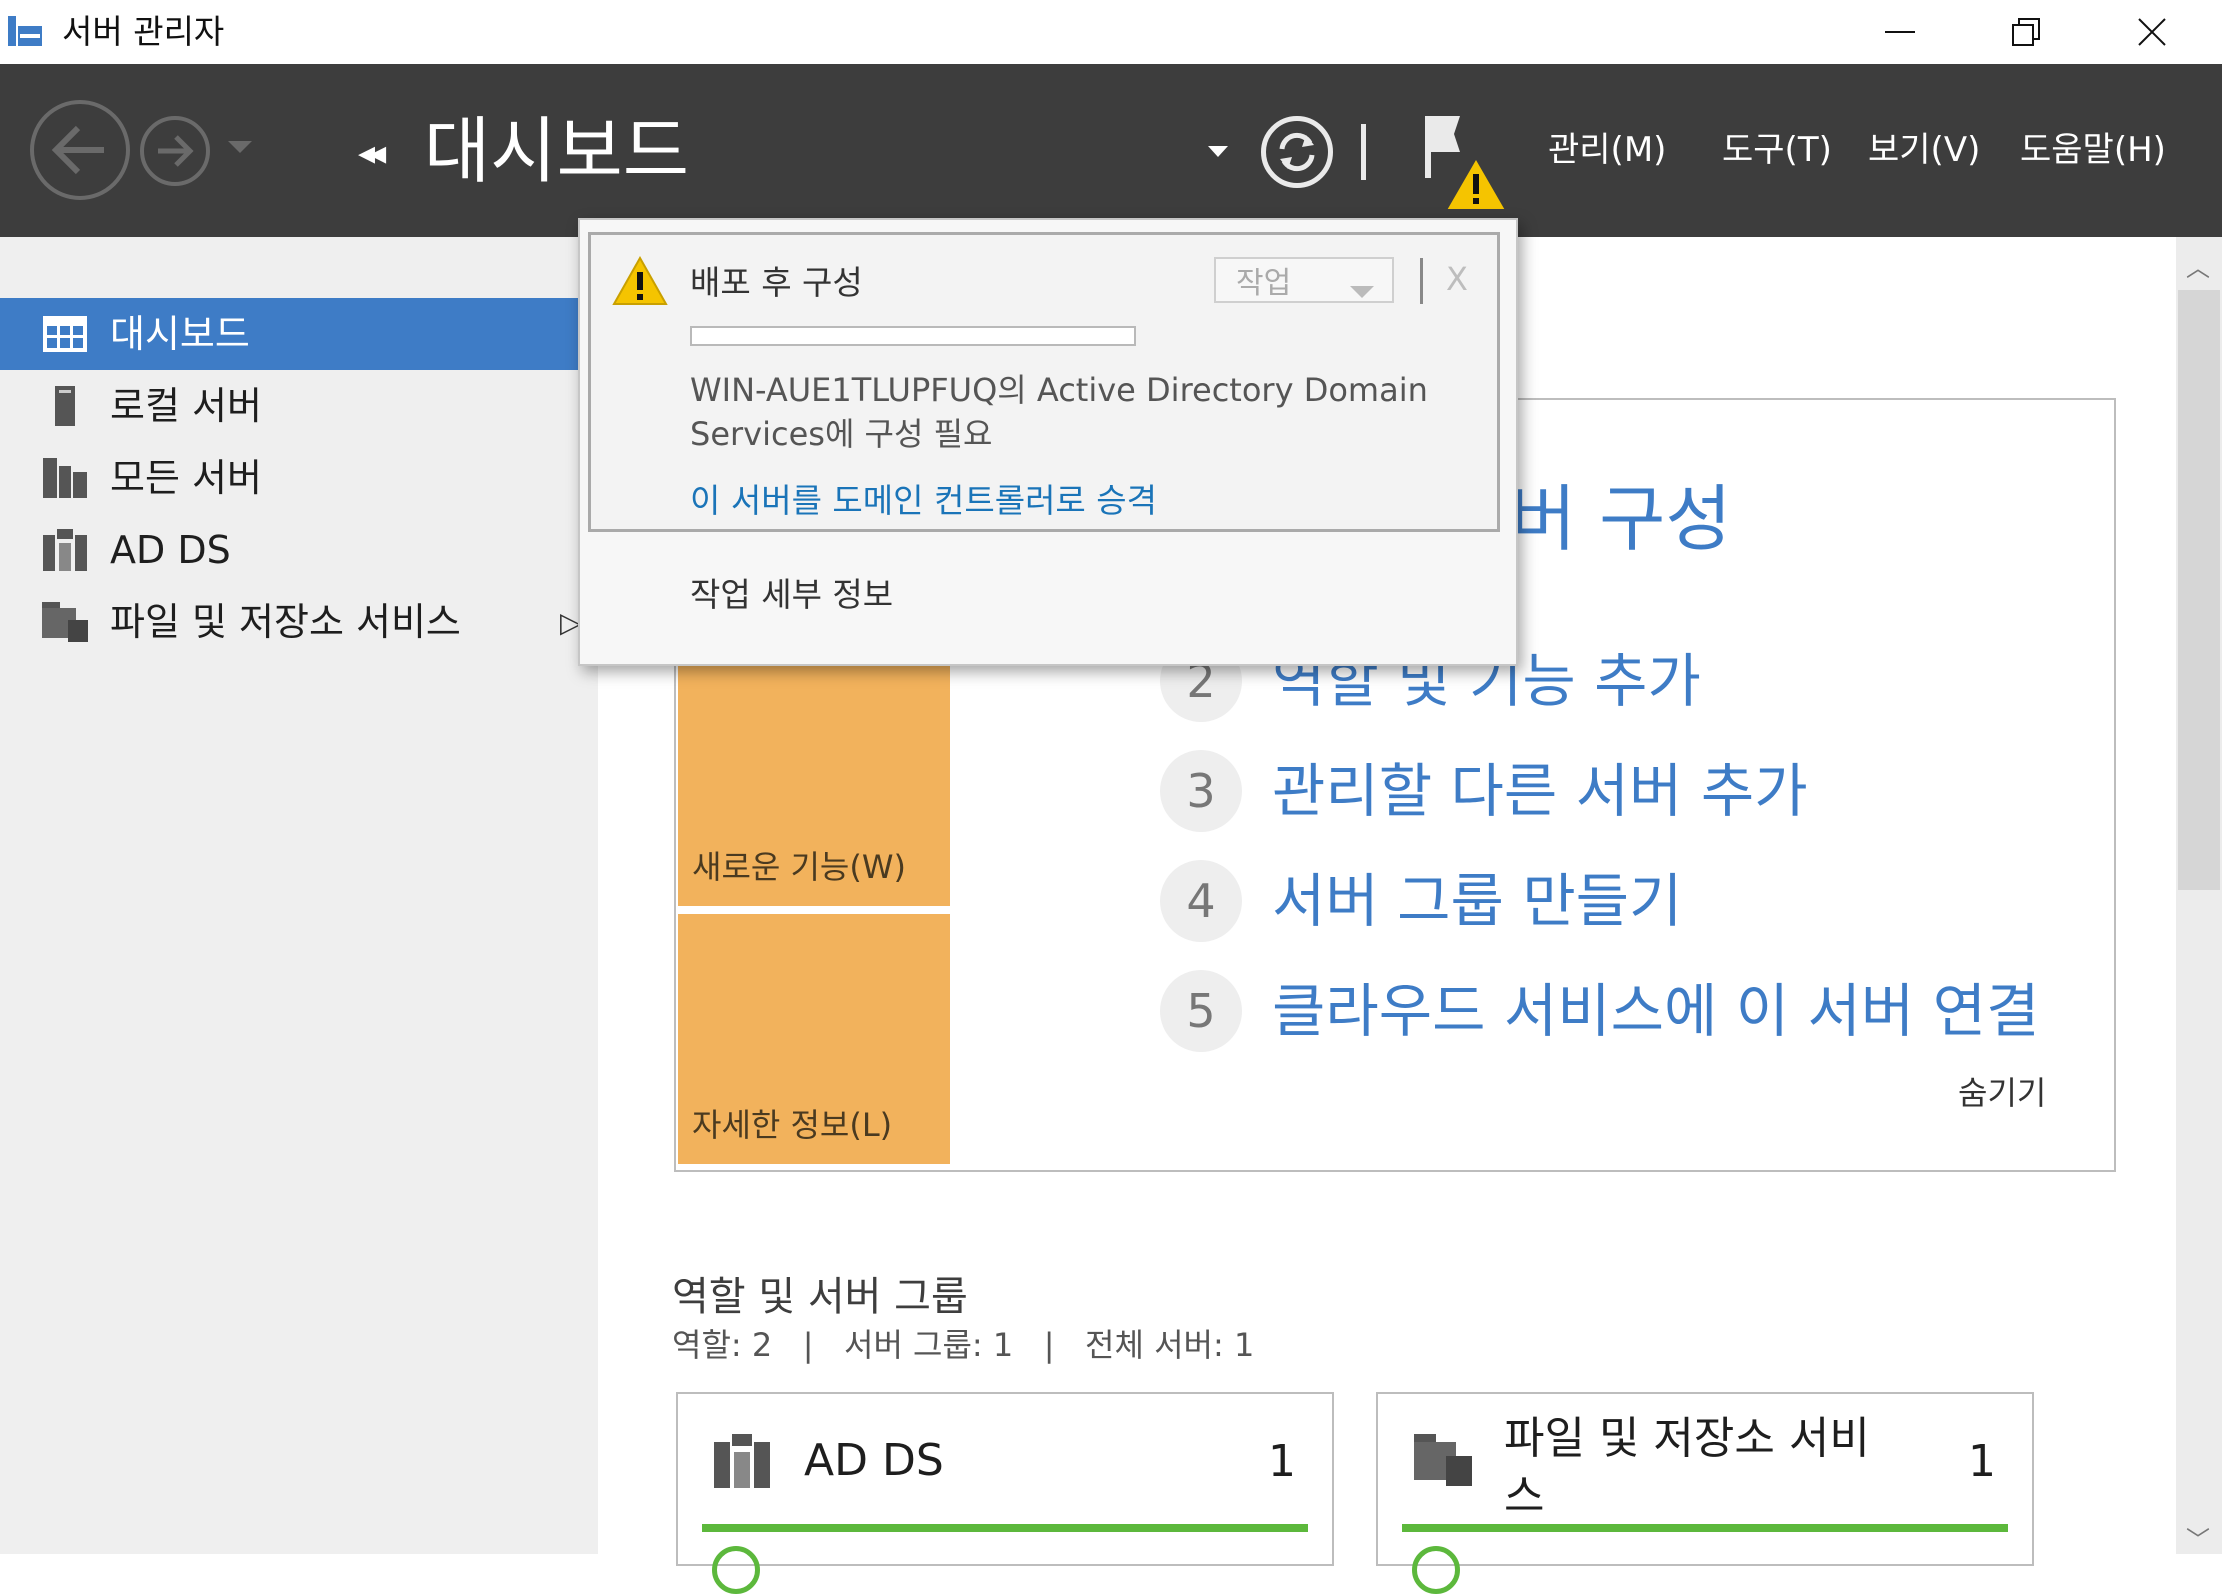 The width and height of the screenshot is (2222, 1594). I want to click on notification-title: 배포 후 구성, so click(776, 282).